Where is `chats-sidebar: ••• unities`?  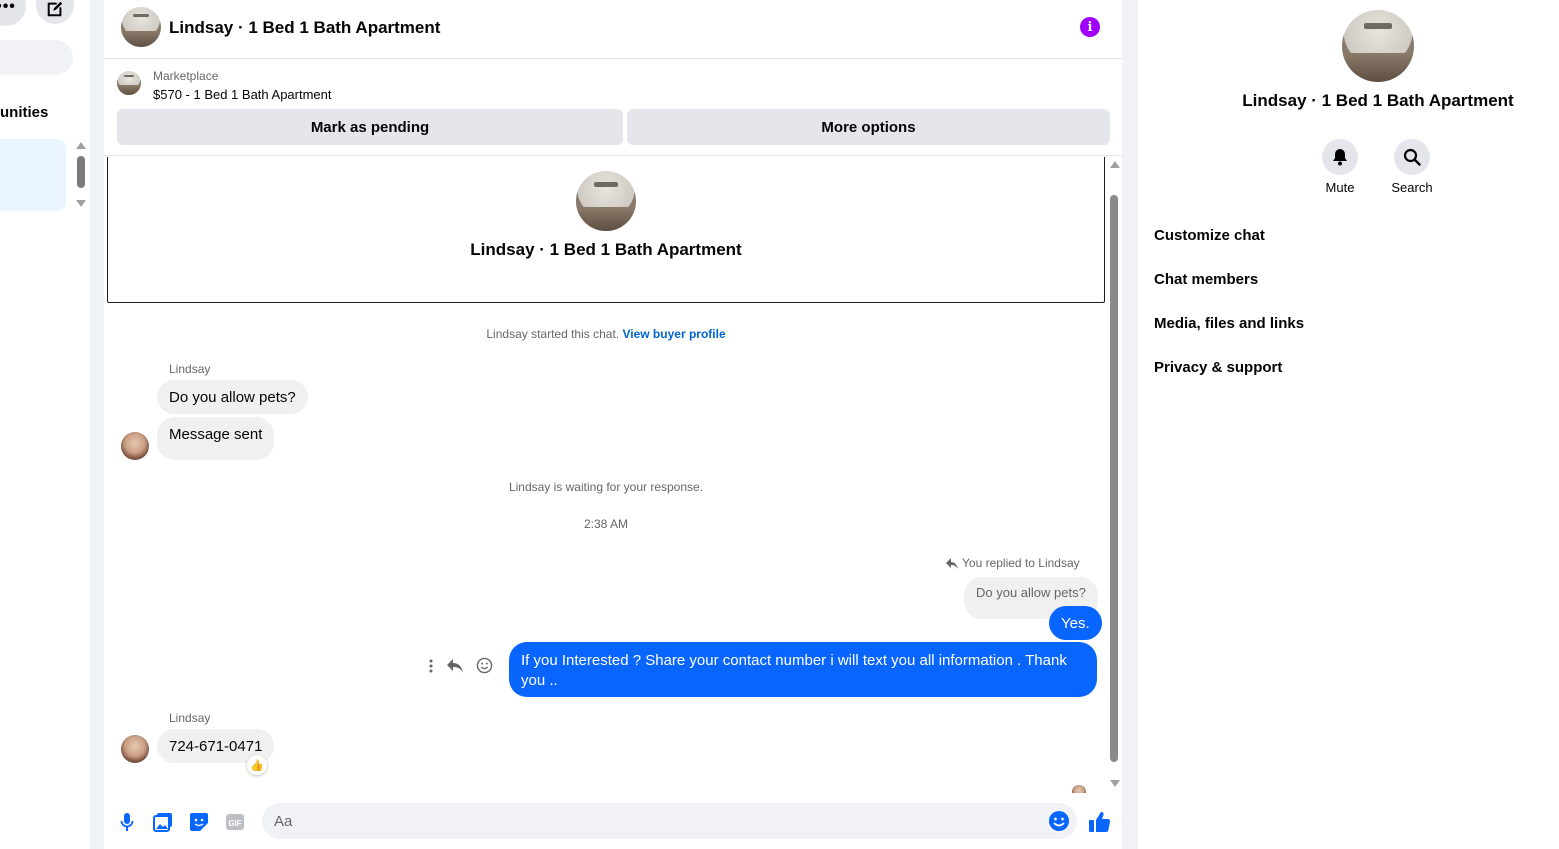 chats-sidebar: ••• unities is located at coordinates (45, 424).